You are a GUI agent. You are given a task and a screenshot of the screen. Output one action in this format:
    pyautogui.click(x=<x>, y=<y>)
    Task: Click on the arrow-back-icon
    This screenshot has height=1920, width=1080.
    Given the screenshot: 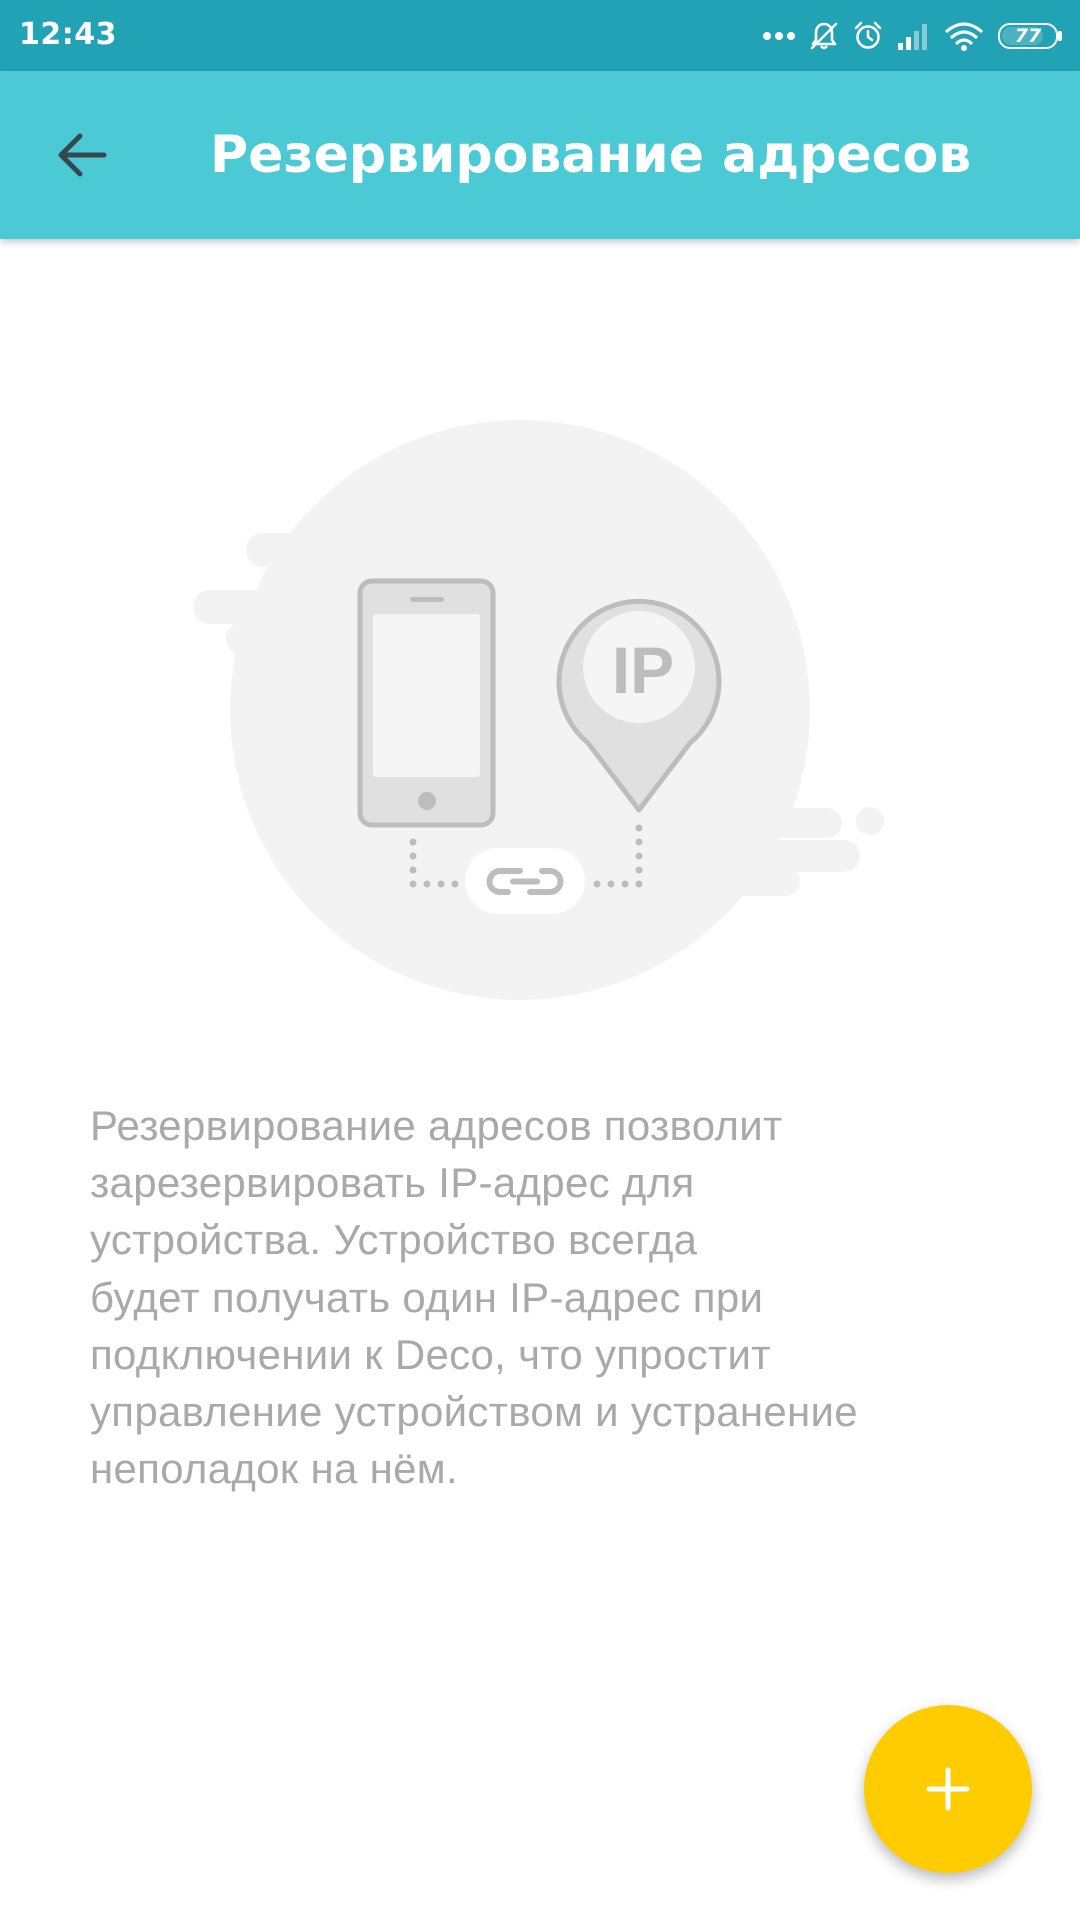 What is the action you would take?
    pyautogui.click(x=82, y=155)
    